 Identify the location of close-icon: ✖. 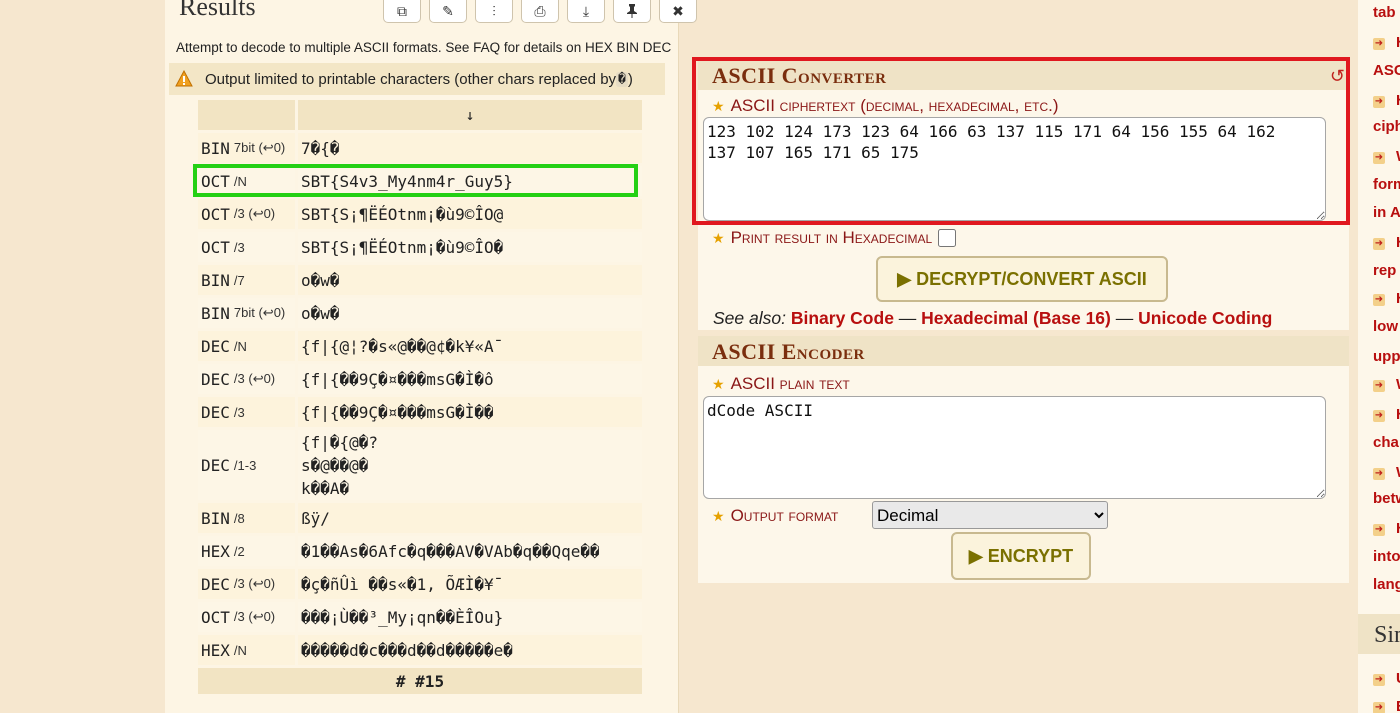
(678, 11).